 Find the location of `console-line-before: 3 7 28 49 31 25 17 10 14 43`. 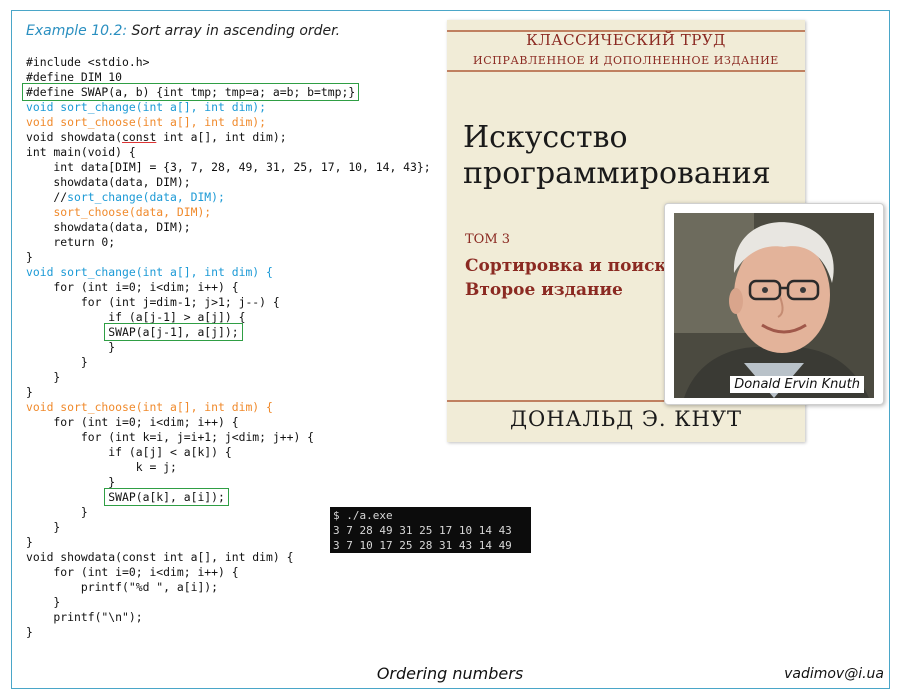

console-line-before: 3 7 28 49 31 25 17 10 14 43 is located at coordinates (422, 530).